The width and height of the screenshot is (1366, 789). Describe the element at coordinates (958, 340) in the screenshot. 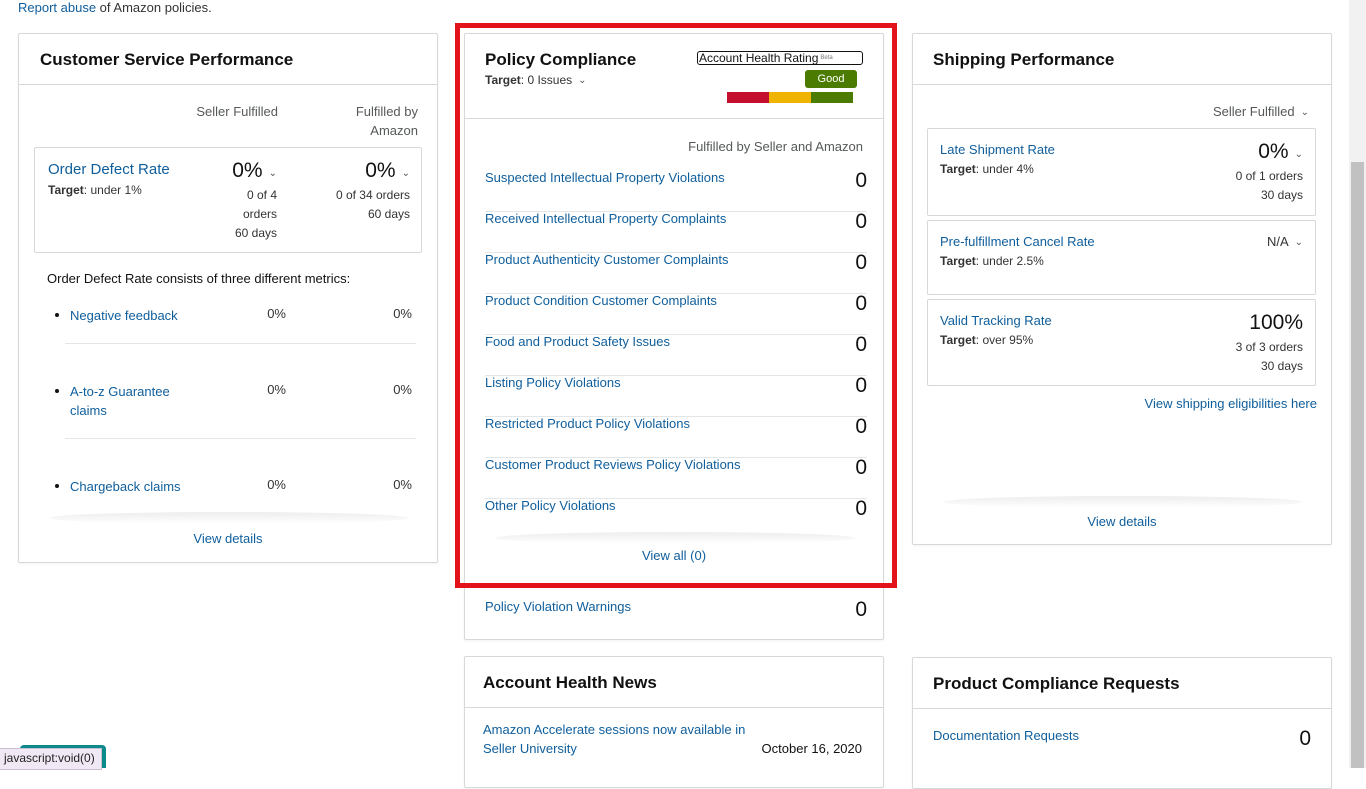

I see `valid-tracking-target-prefix: Target` at that location.